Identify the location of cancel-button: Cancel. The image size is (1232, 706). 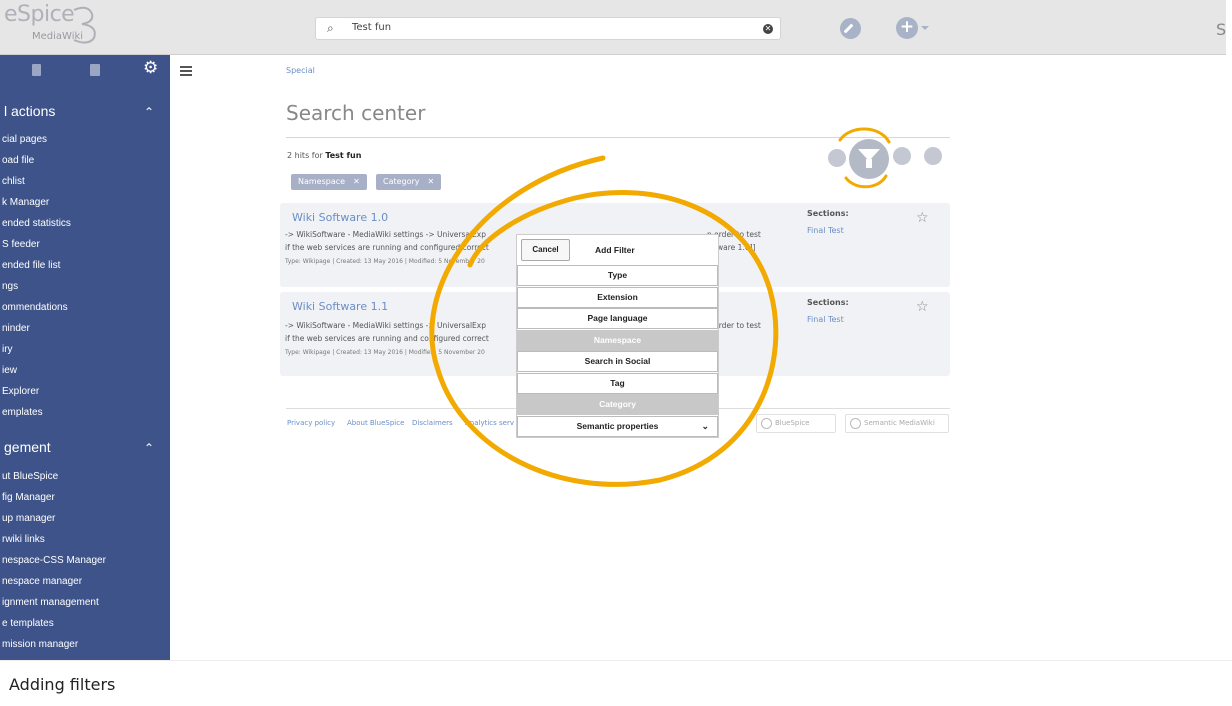
(545, 250).